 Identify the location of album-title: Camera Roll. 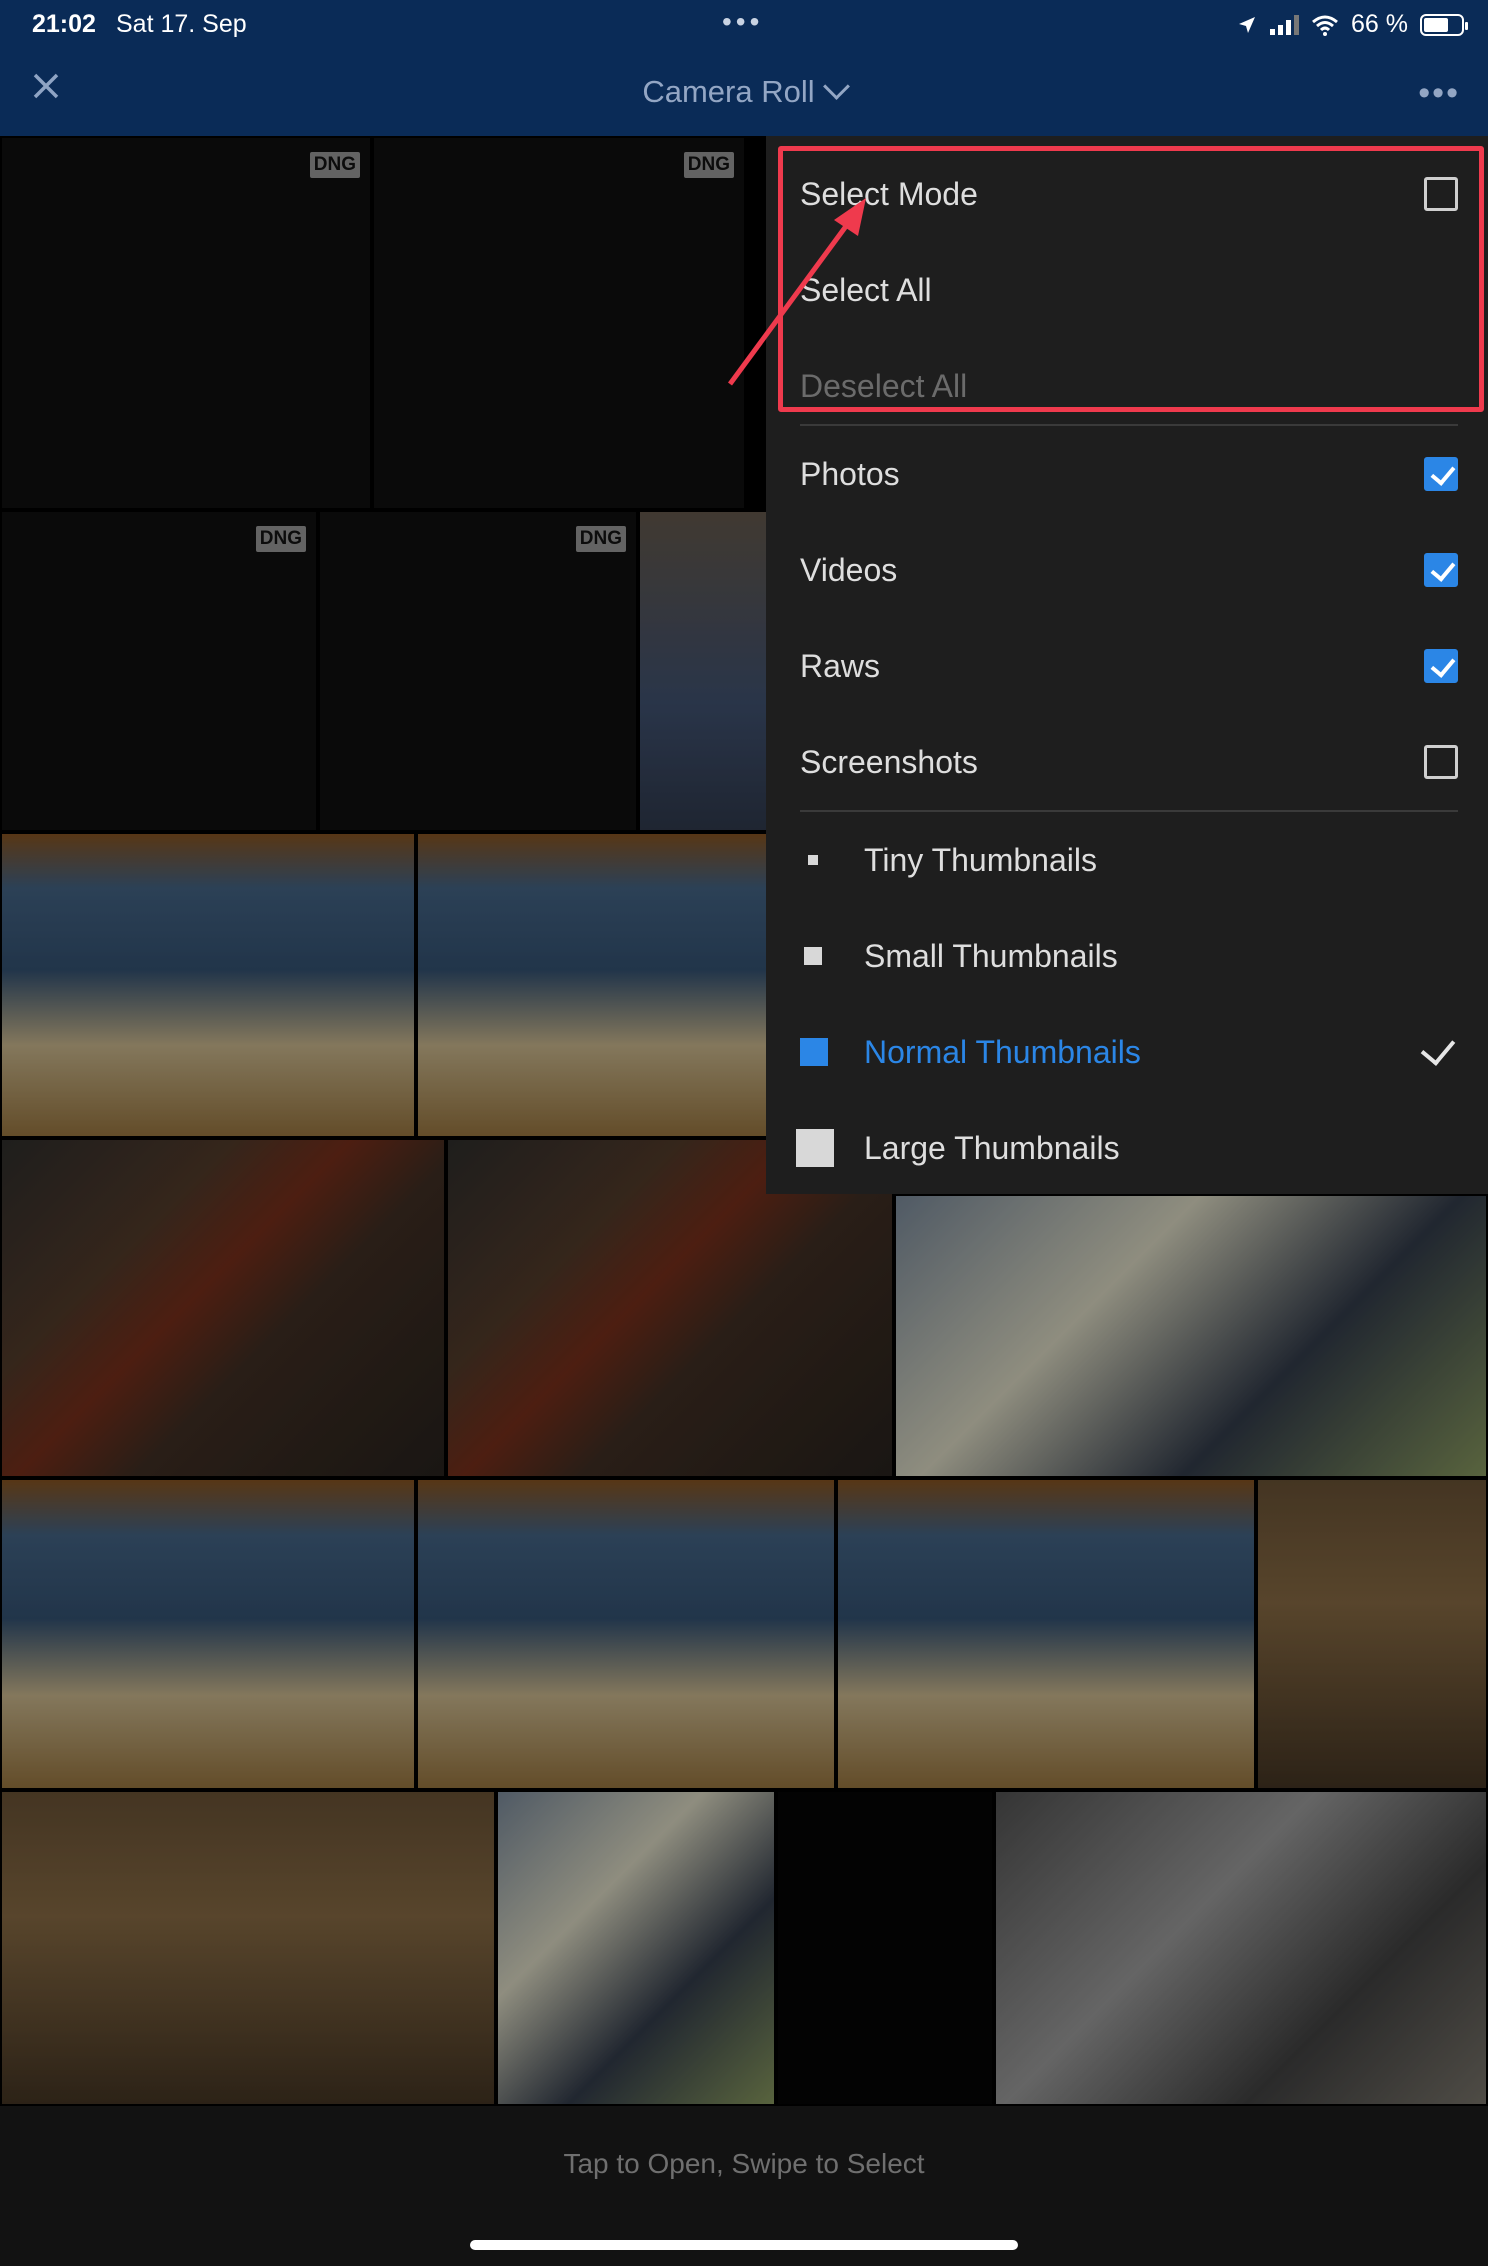
(728, 91).